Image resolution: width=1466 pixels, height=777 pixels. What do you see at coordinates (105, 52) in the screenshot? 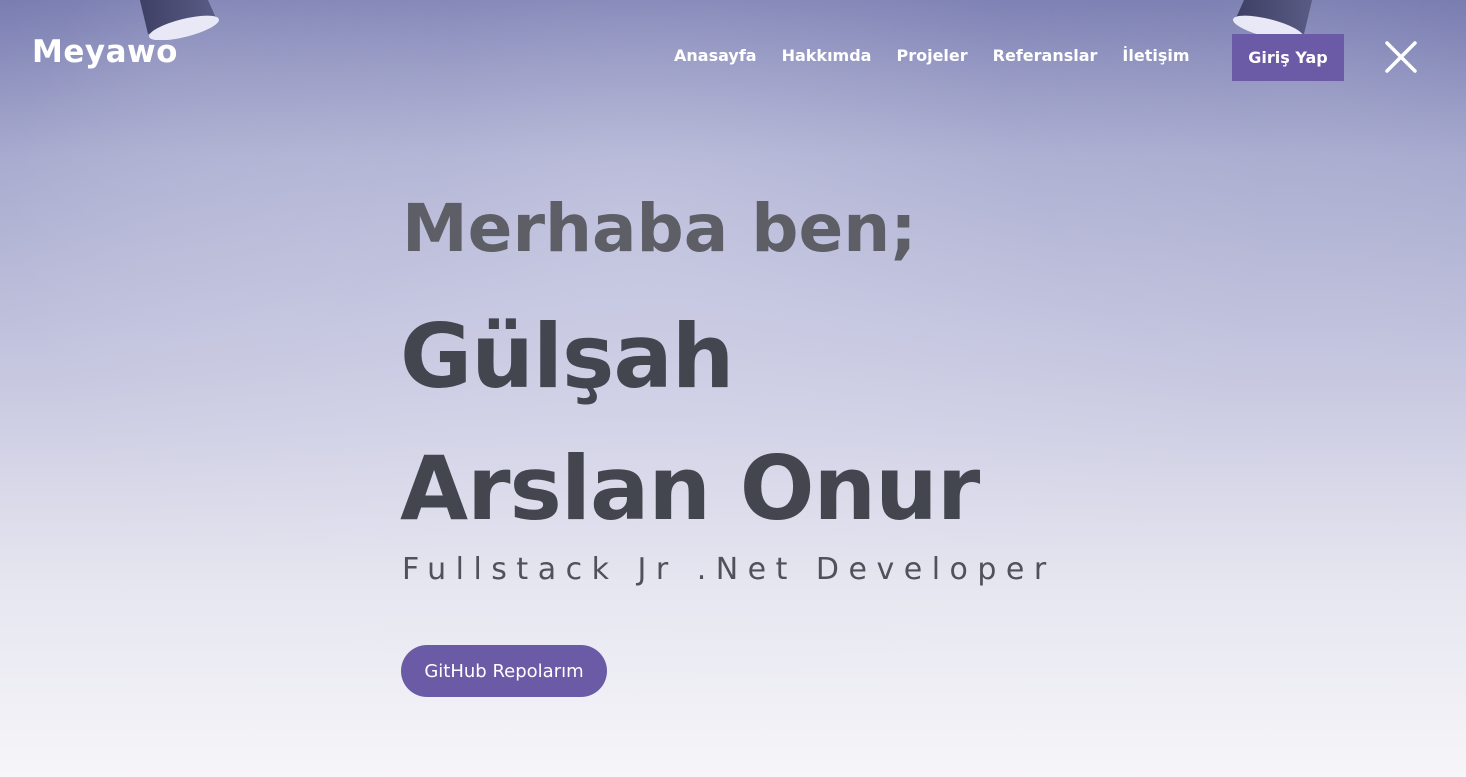
I see `site-logo: Meyawo` at bounding box center [105, 52].